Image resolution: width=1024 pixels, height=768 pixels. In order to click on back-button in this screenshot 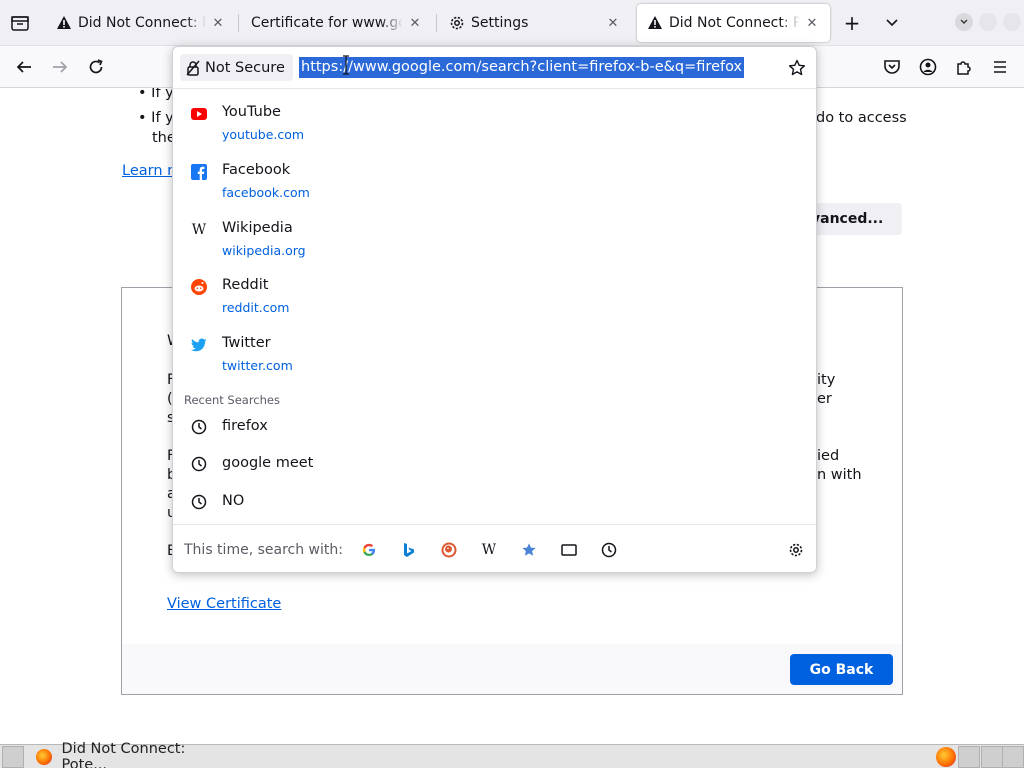, I will do `click(24, 67)`.